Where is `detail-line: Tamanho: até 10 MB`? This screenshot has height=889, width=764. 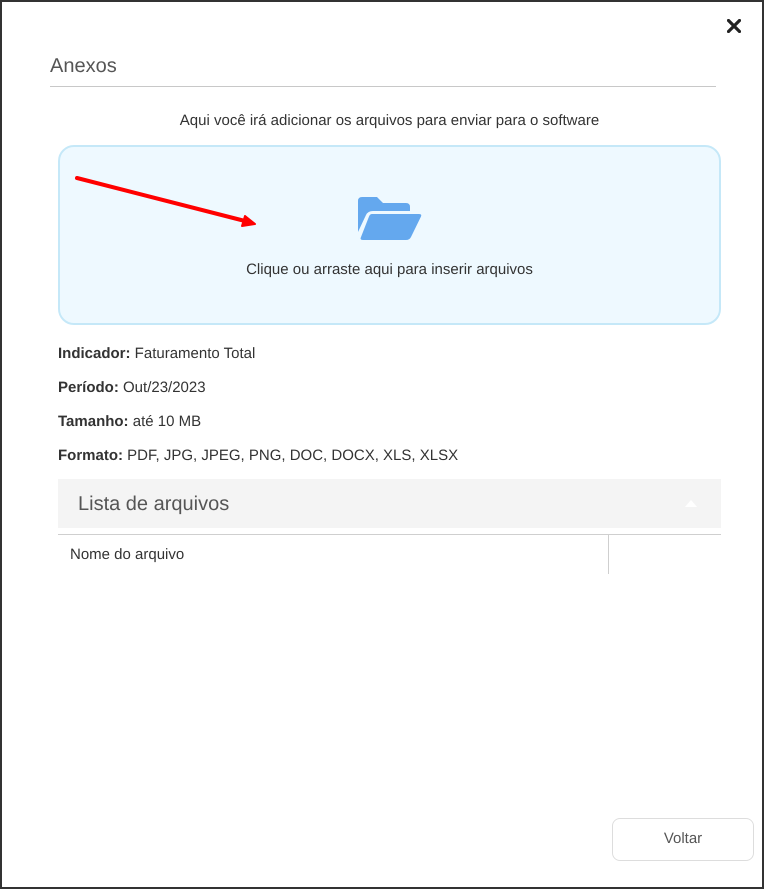 detail-line: Tamanho: até 10 MB is located at coordinates (130, 422).